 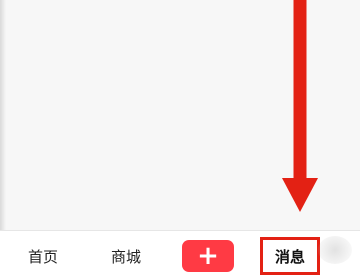 I want to click on tab-home: 首页, so click(x=43, y=255).